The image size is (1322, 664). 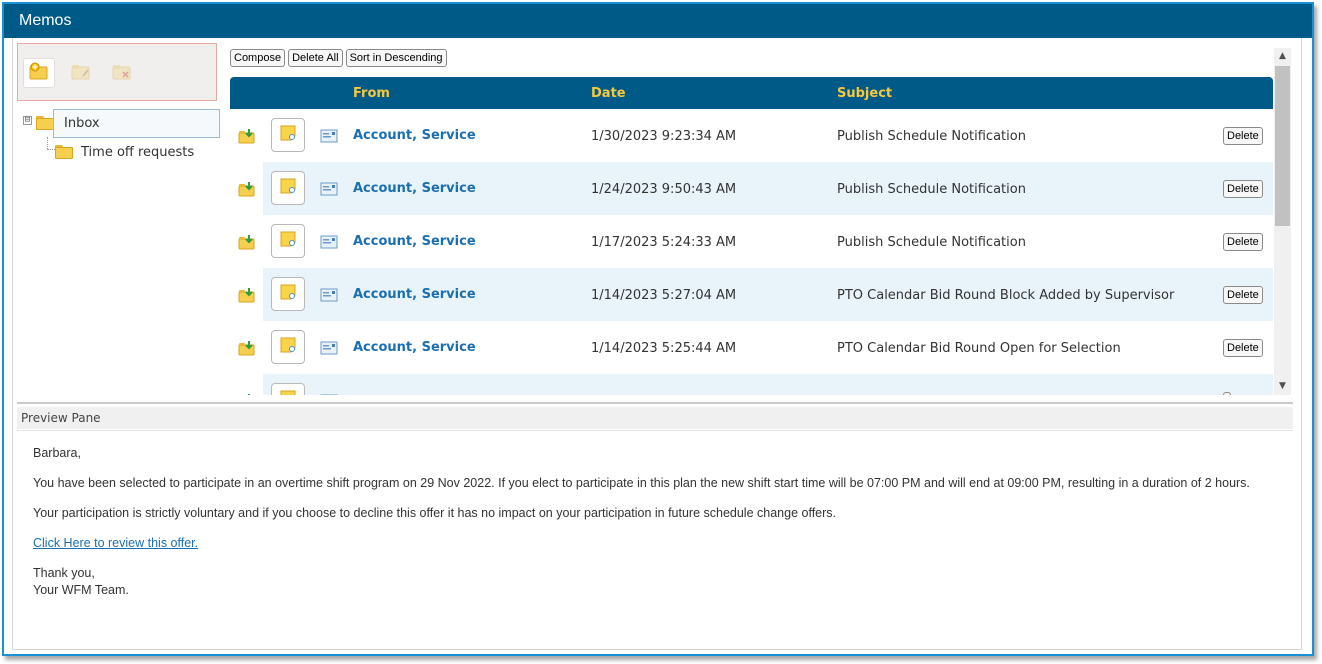 I want to click on edit-folder-button, so click(x=81, y=73).